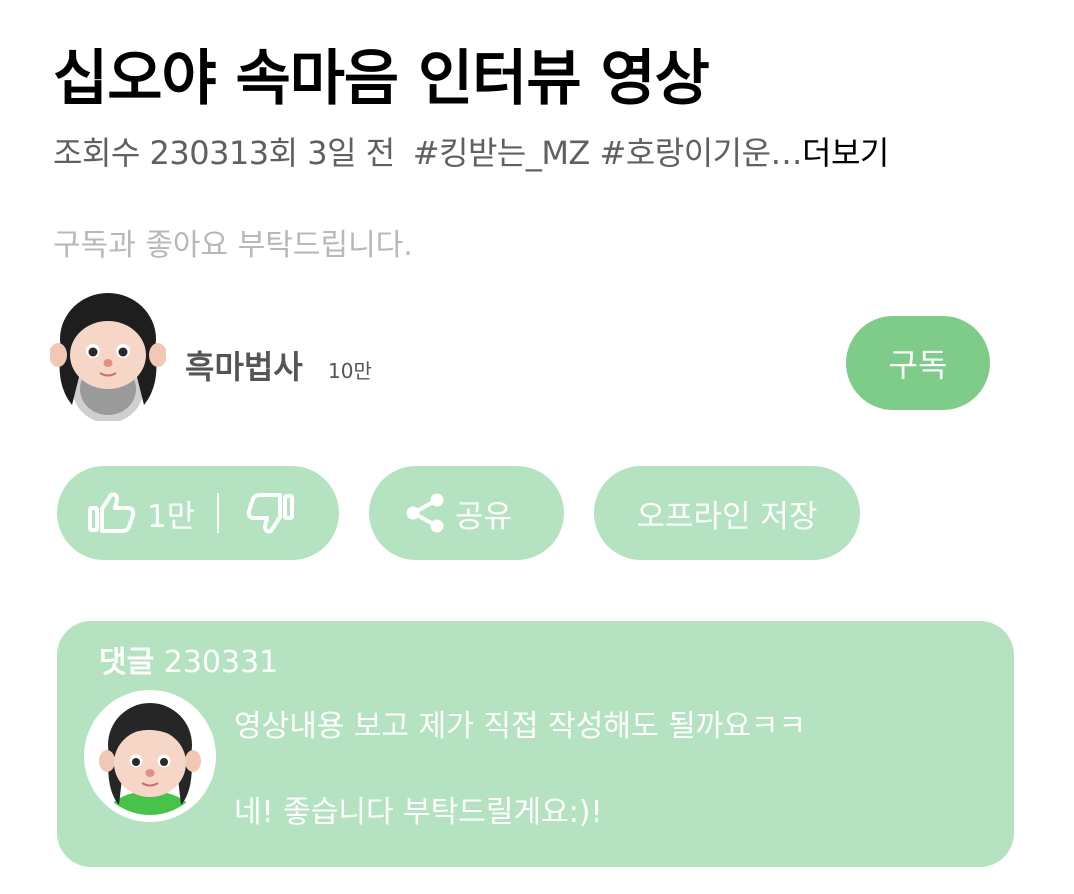  What do you see at coordinates (127, 662) in the screenshot?
I see `comments-label: 댓글` at bounding box center [127, 662].